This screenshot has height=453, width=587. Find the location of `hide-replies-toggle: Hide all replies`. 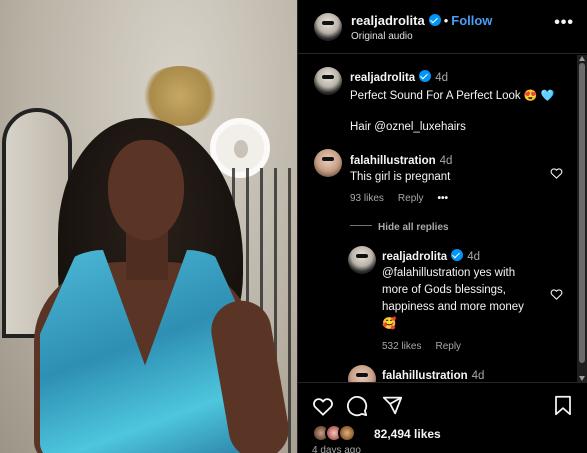

hide-replies-toggle: Hide all replies is located at coordinates (399, 226).